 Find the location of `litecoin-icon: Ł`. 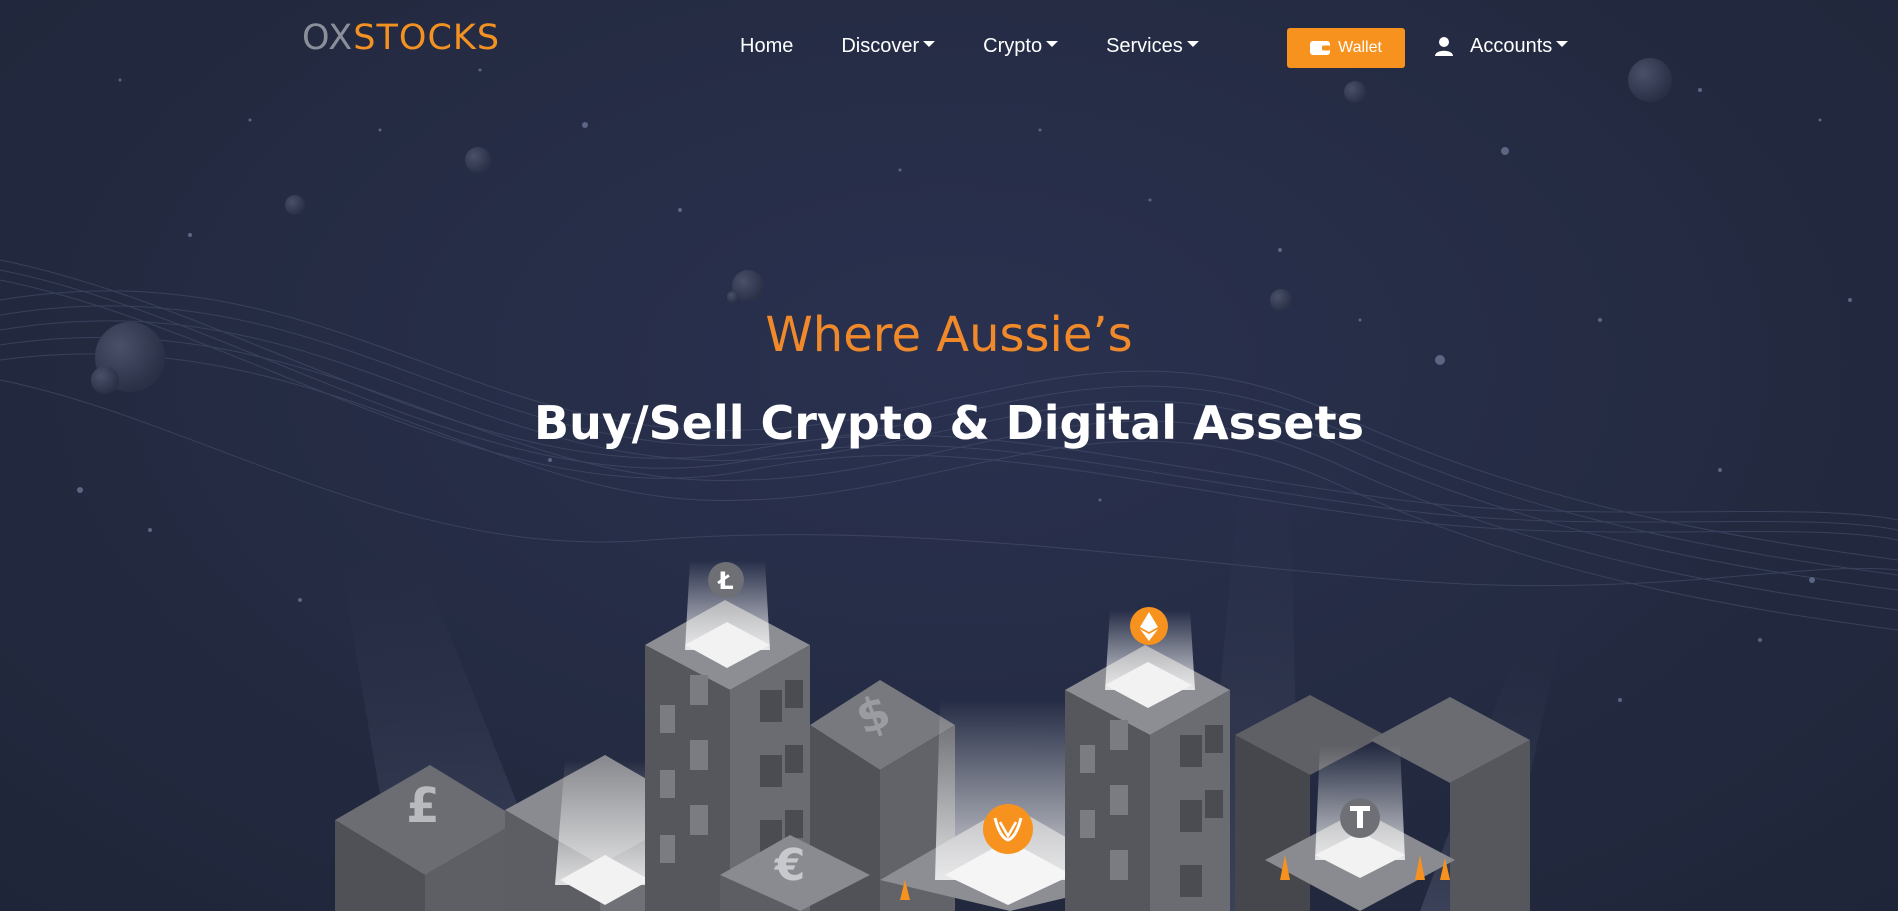

litecoin-icon: Ł is located at coordinates (726, 580).